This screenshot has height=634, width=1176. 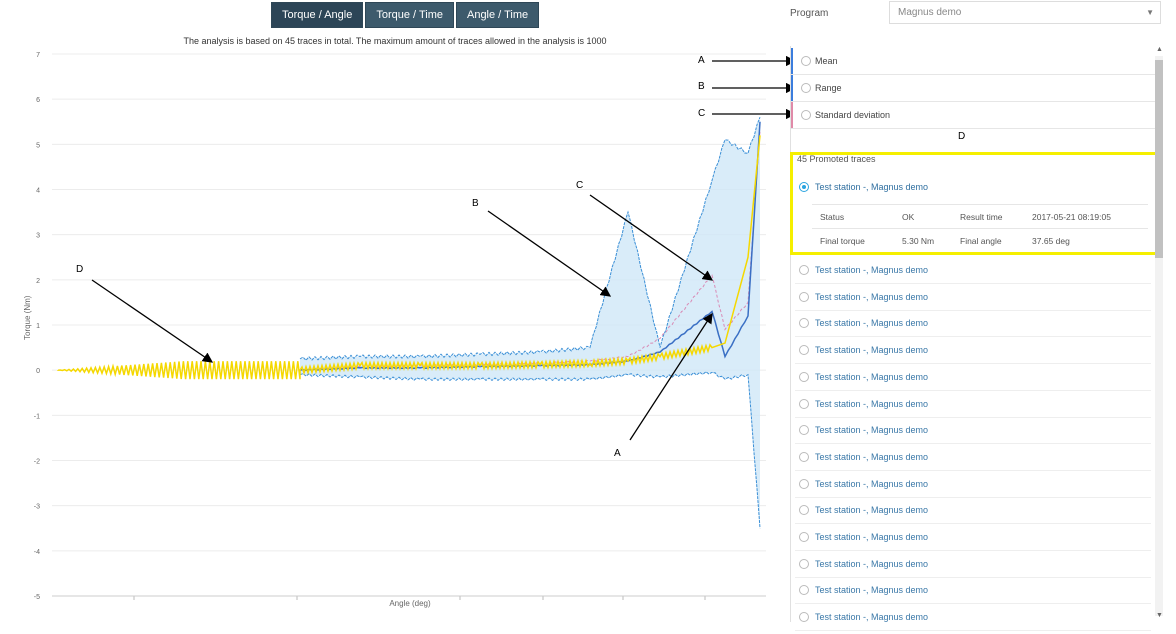 I want to click on std-radio, so click(x=806, y=115).